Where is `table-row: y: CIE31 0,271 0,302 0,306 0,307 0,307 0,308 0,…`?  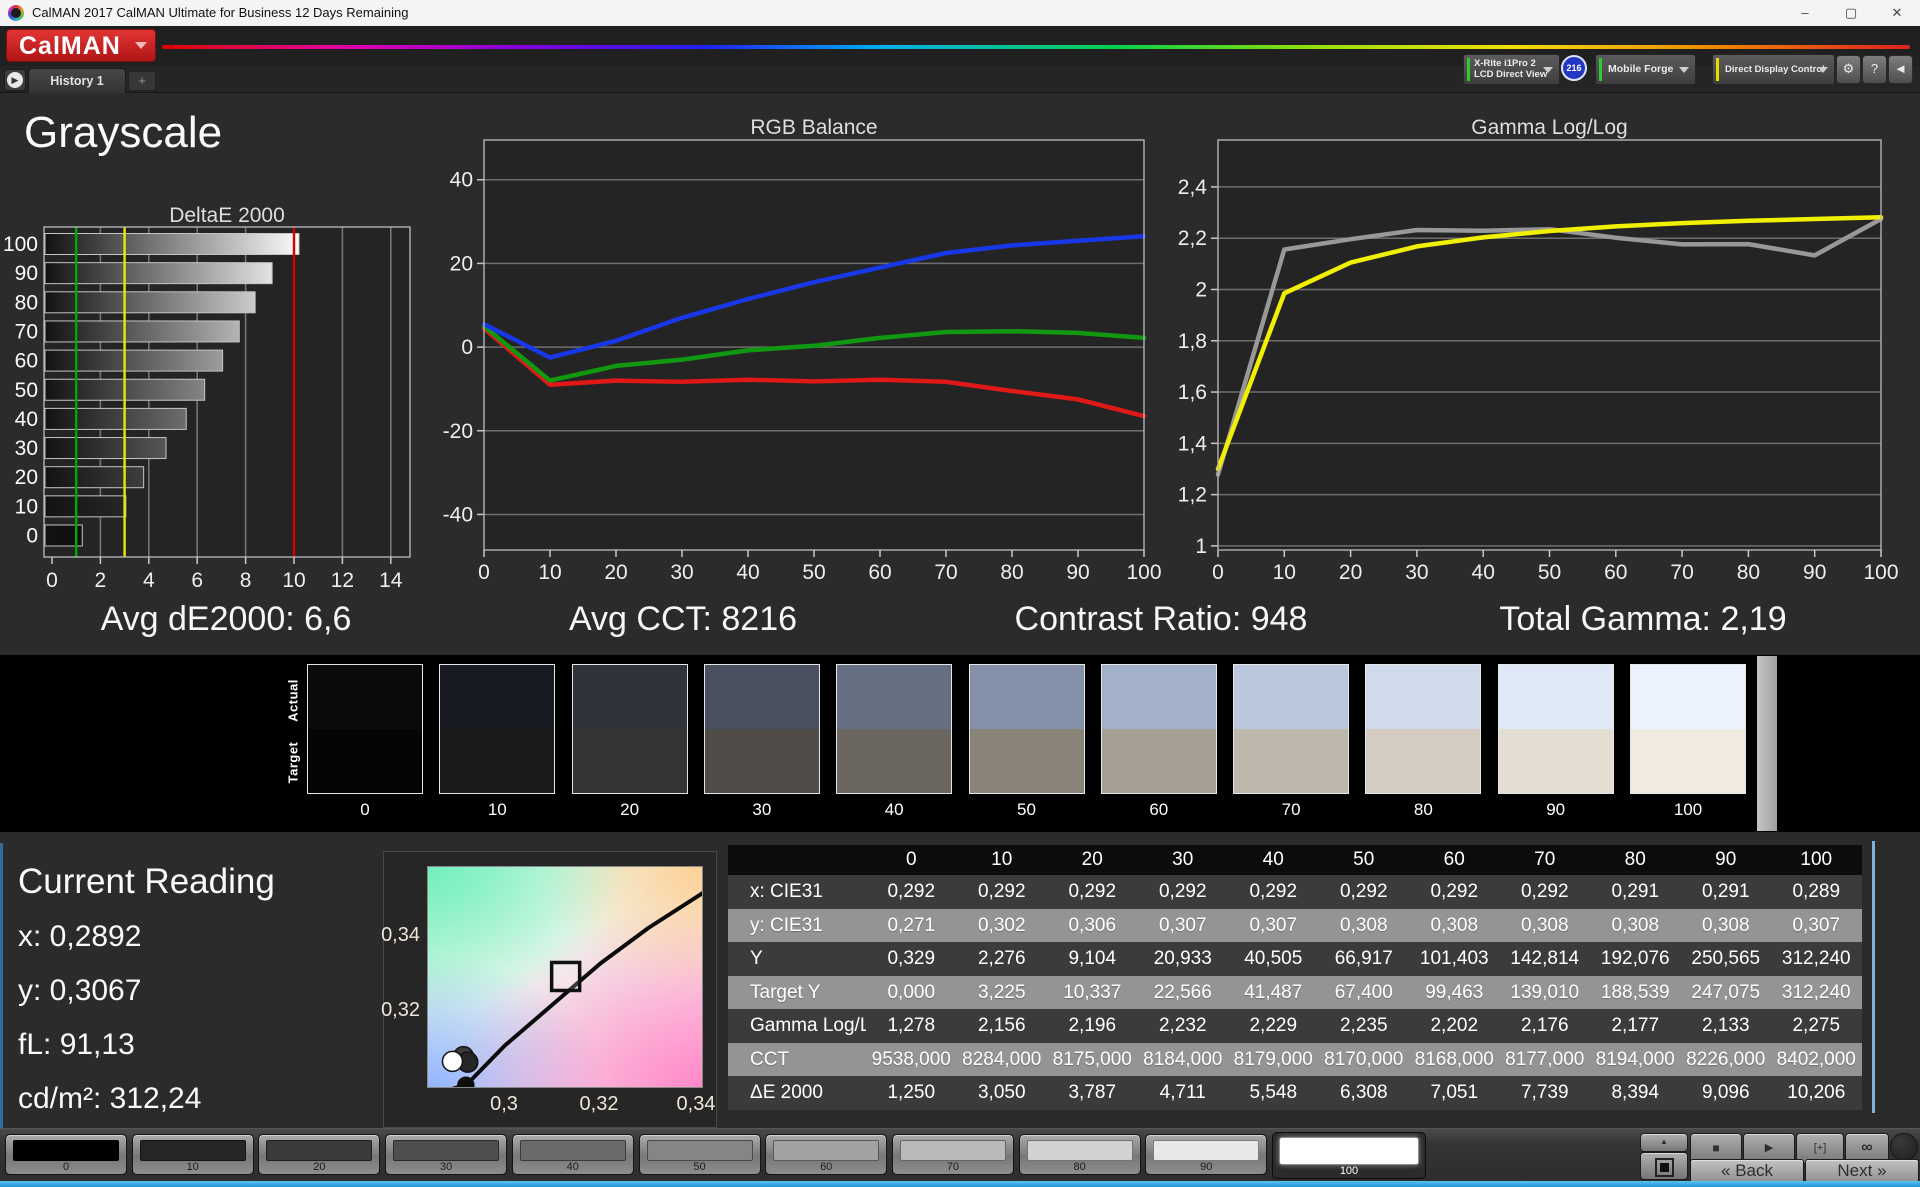 table-row: y: CIE31 0,271 0,302 0,306 0,307 0,307 0,308 0,… is located at coordinates (1295, 925).